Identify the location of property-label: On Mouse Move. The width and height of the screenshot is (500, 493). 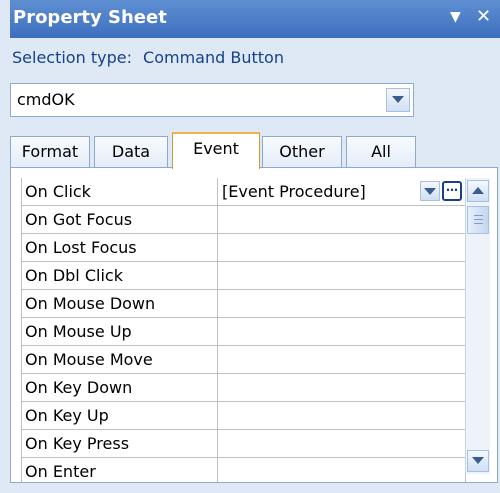
(120, 359).